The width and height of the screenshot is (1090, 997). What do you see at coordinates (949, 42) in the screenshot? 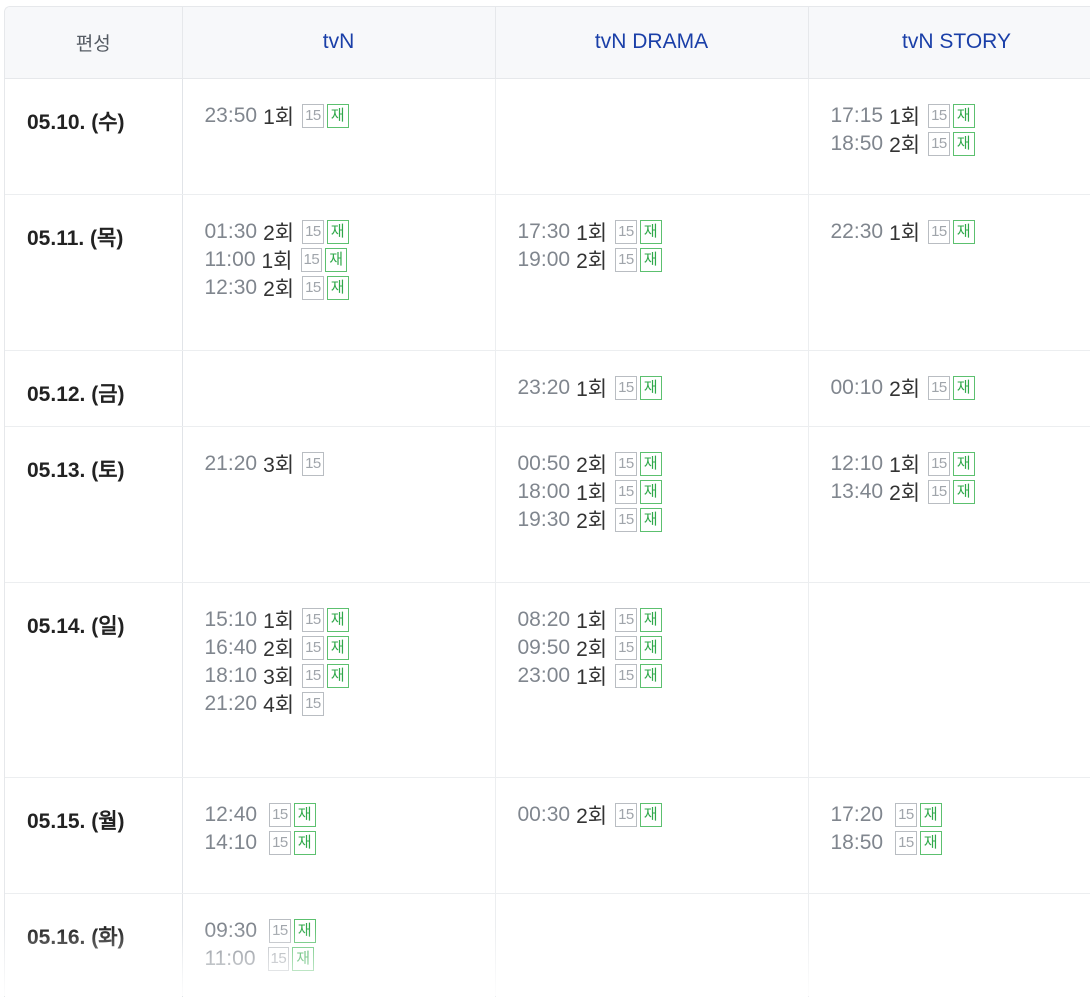
I see `channel-header-tvn-story: tvN STORY` at bounding box center [949, 42].